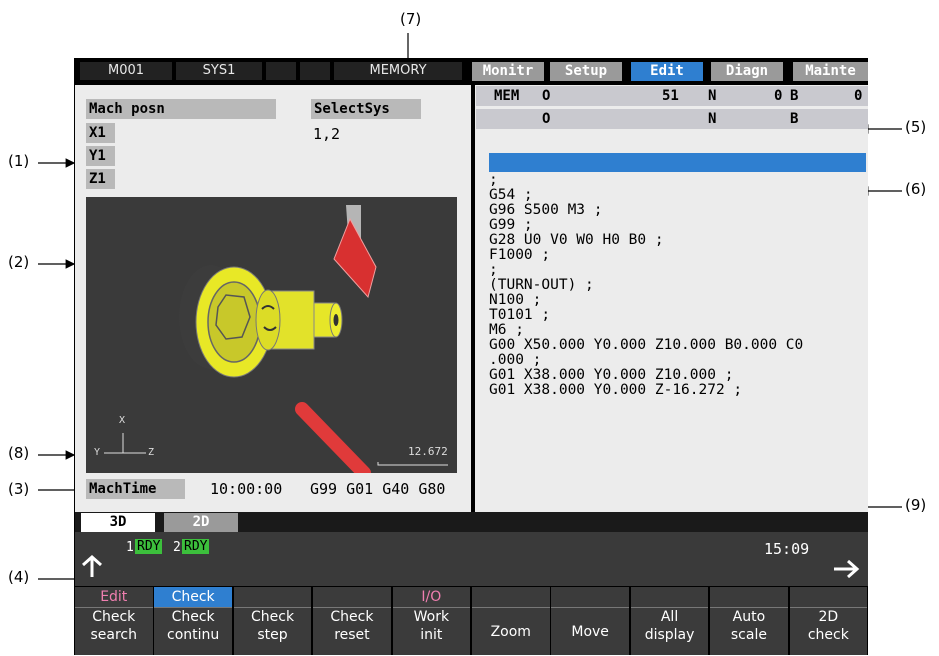 This screenshot has width=939, height=656. I want to click on machine-name: M001, so click(126, 71).